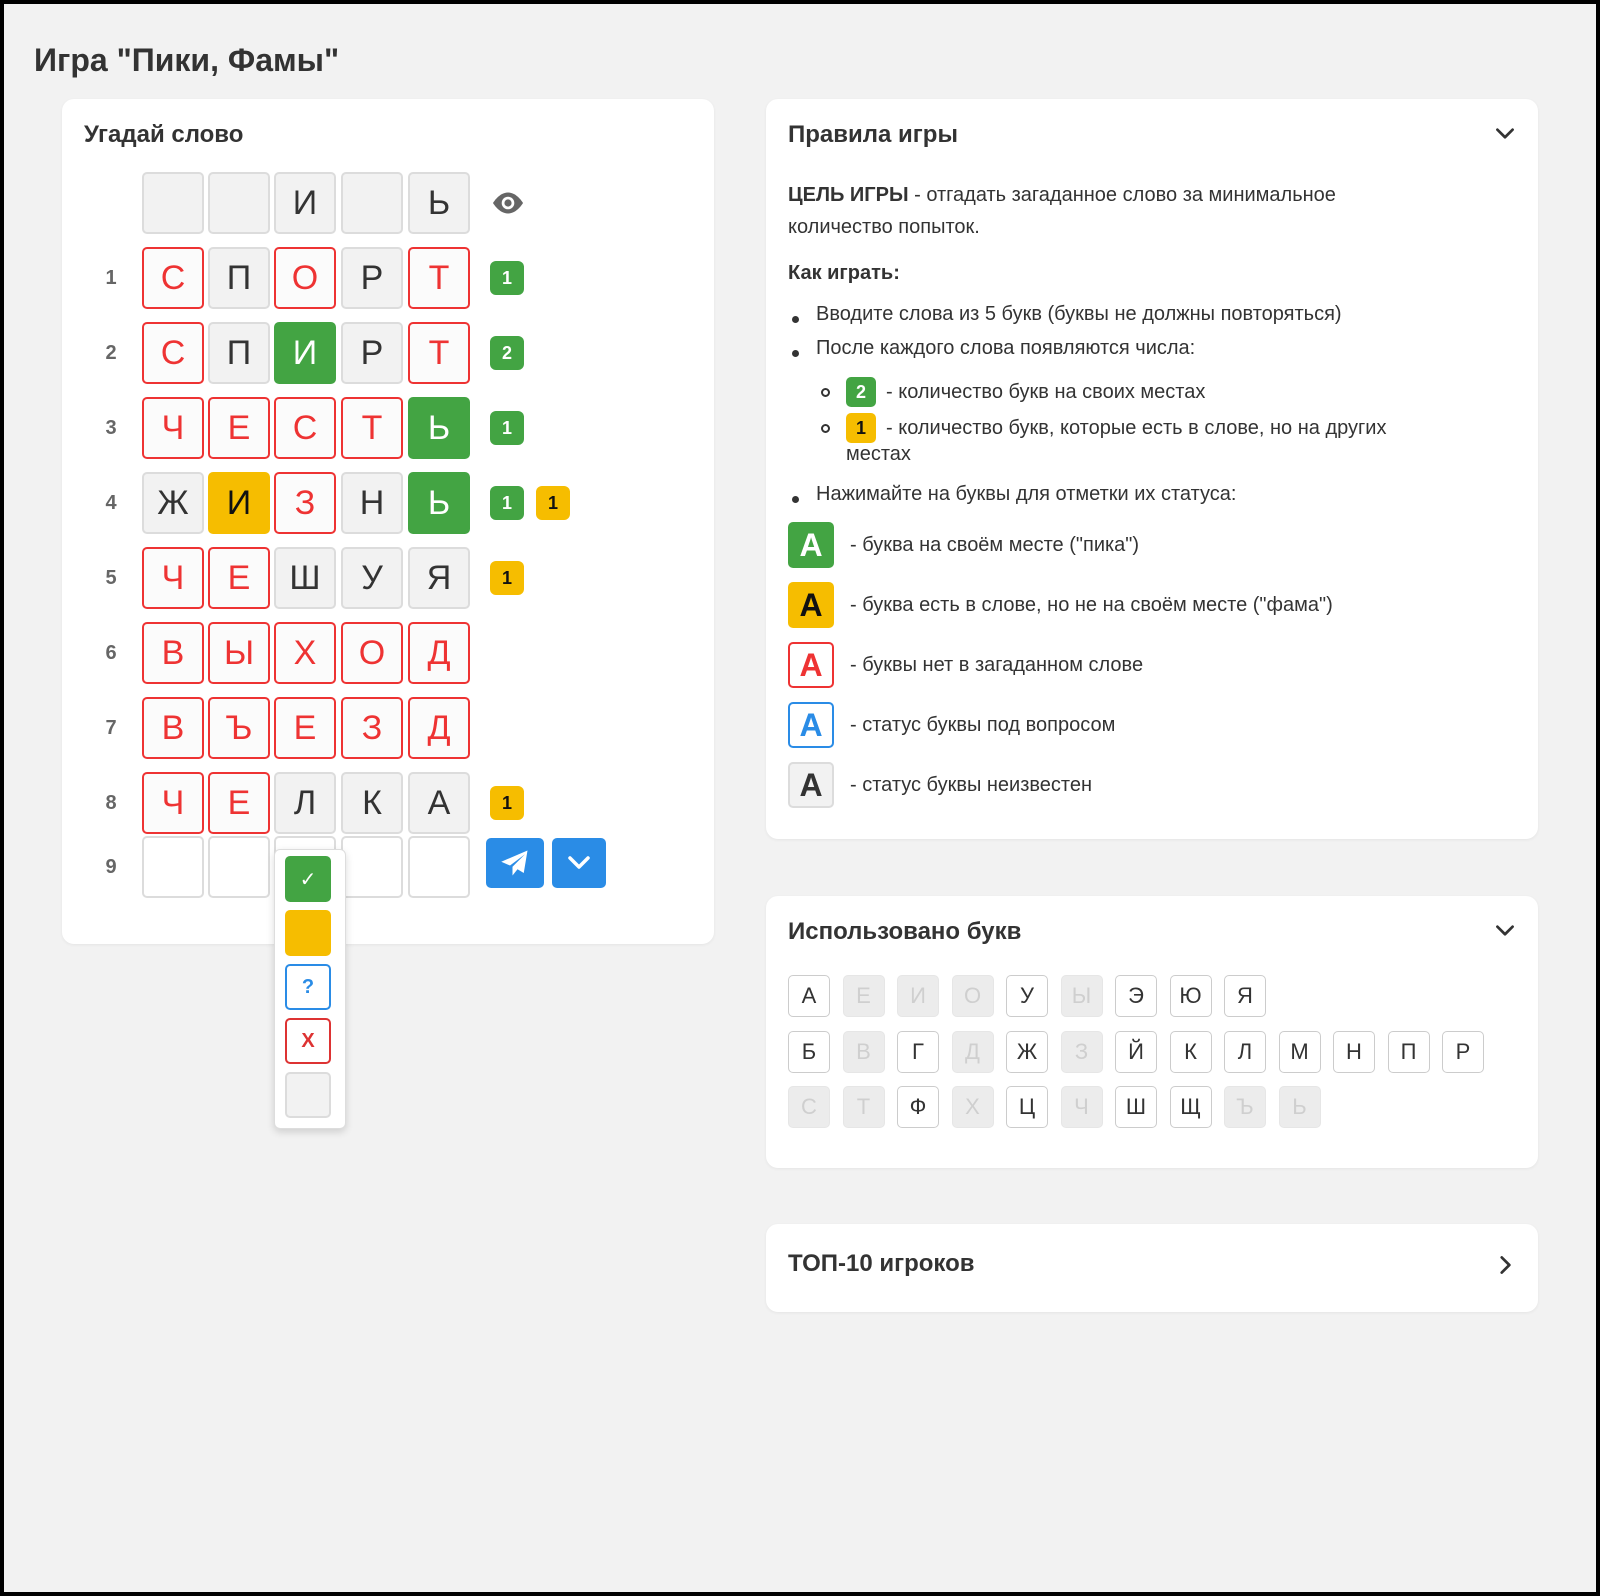 The image size is (1600, 1596). I want to click on row-number: 2, so click(111, 353).